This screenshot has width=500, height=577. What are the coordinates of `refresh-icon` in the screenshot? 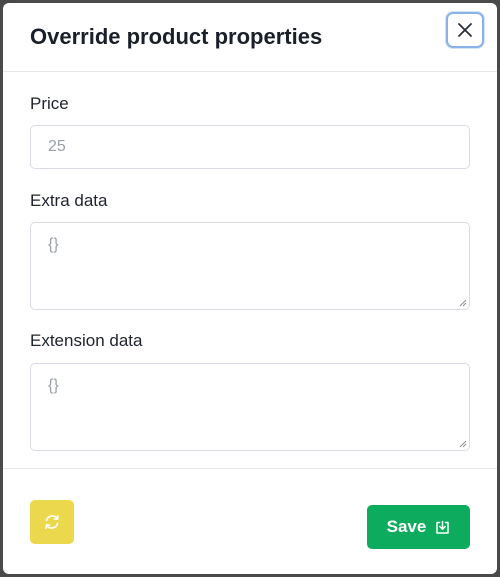 It's located at (52, 522).